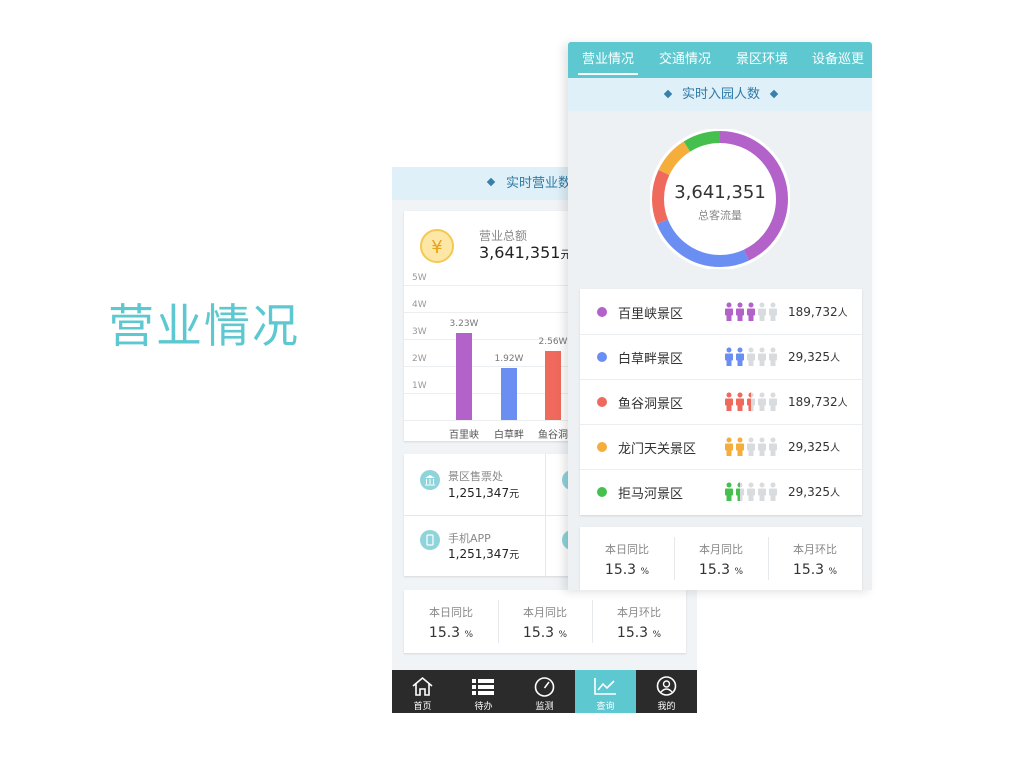 The width and height of the screenshot is (1024, 768). What do you see at coordinates (525, 252) in the screenshot?
I see `revenue-value: 3,641,351元` at bounding box center [525, 252].